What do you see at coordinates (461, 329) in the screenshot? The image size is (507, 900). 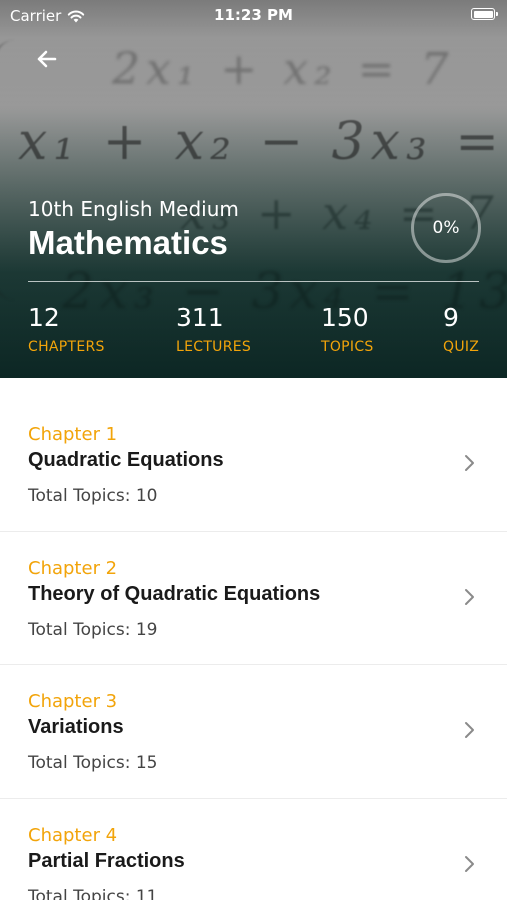 I see `stat-quiz: 9 QUIZ` at bounding box center [461, 329].